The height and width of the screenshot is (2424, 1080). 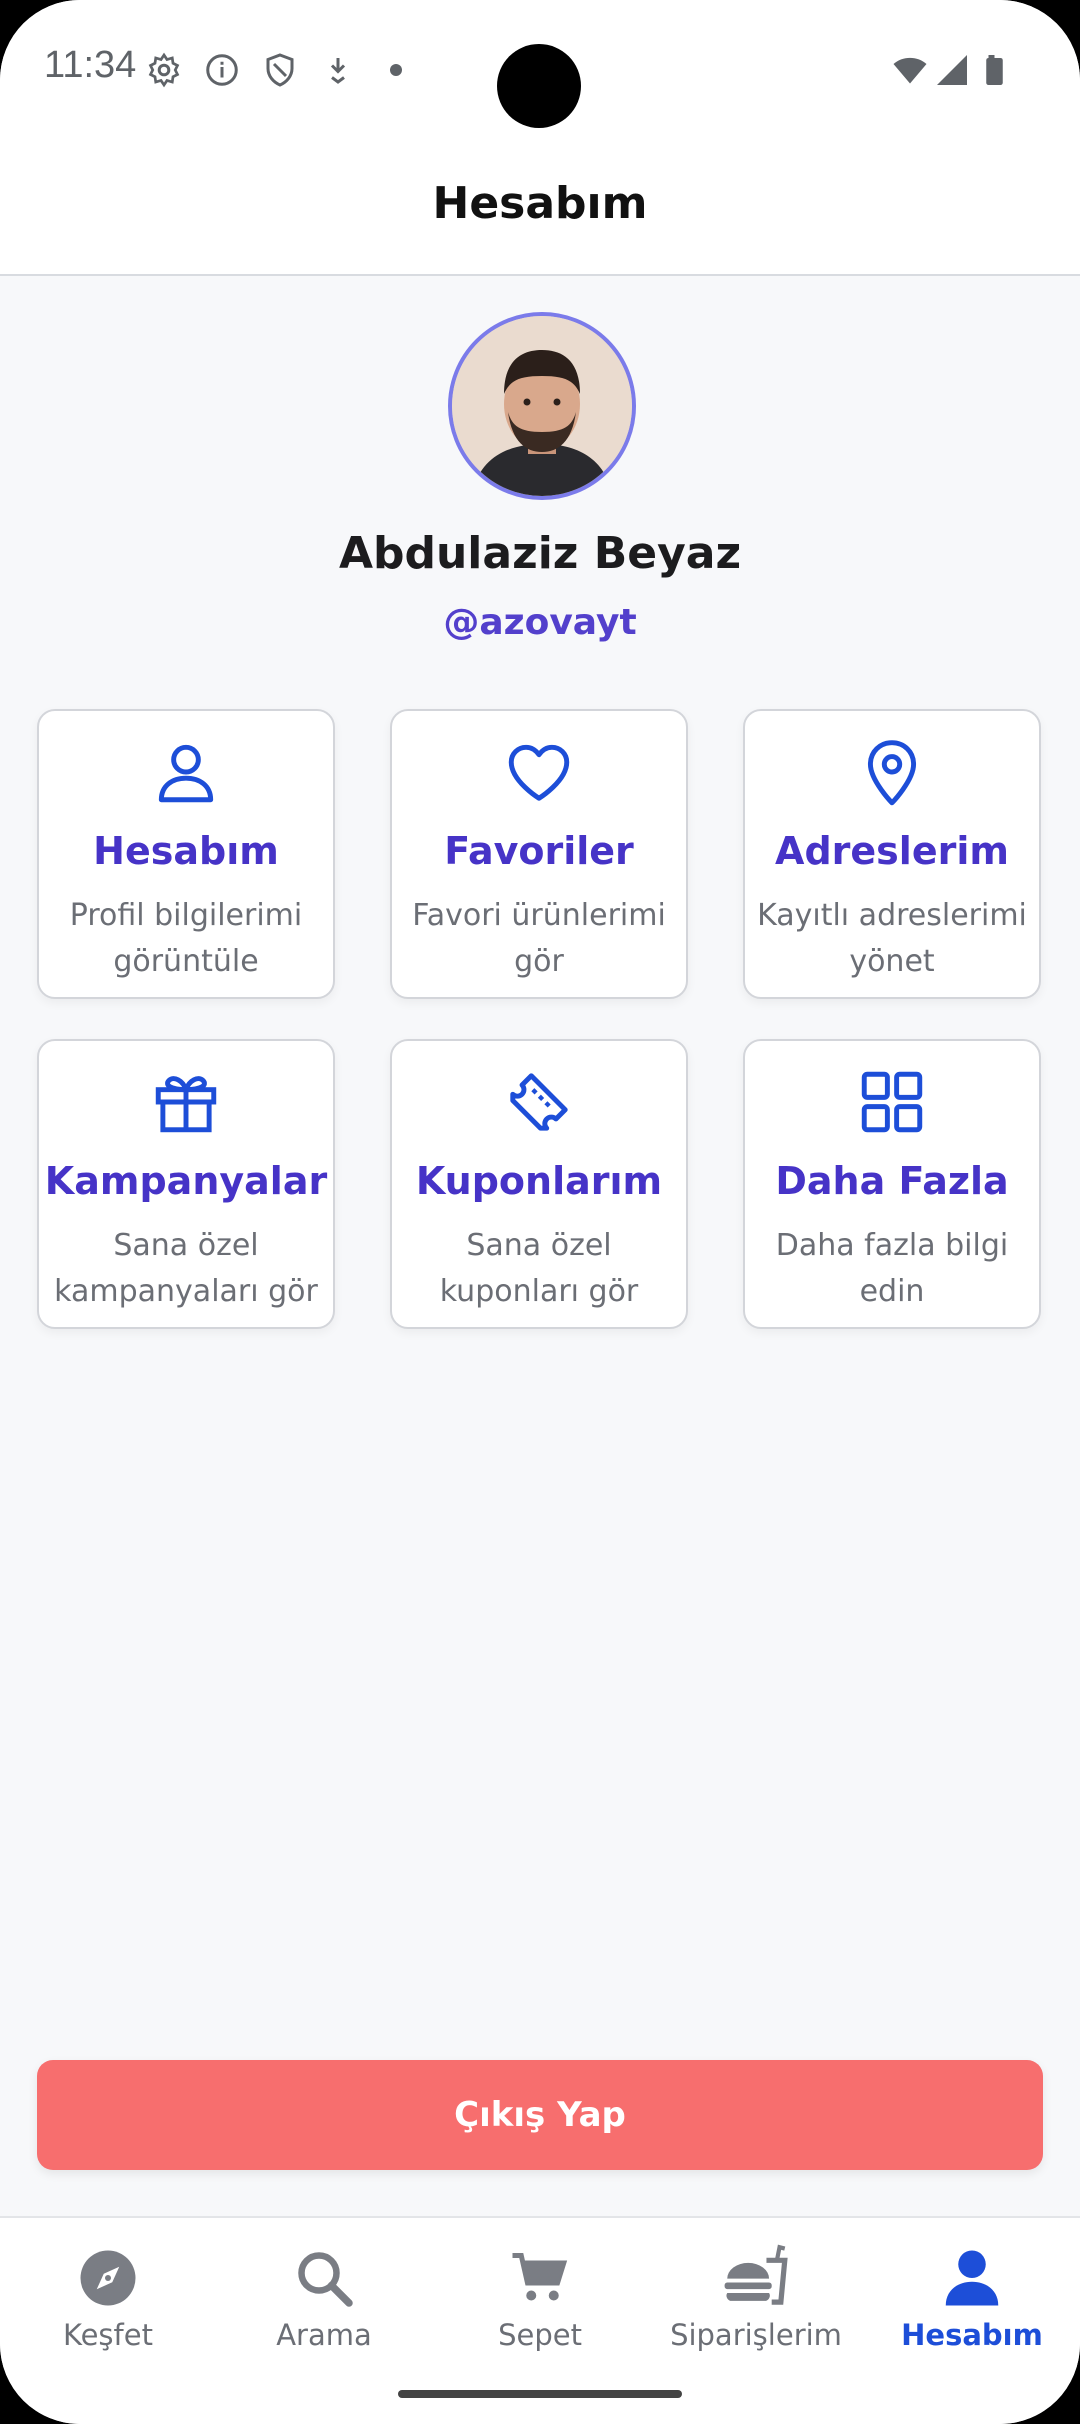 I want to click on menu-card-adreslerim: Adreslerim Kayıtlı adreslerimi yönet, so click(x=892, y=854).